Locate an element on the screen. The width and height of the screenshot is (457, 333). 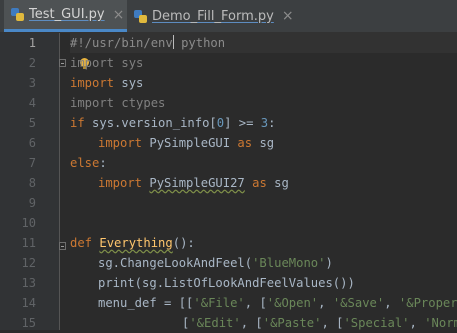
line-number: 5 is located at coordinates (32, 123).